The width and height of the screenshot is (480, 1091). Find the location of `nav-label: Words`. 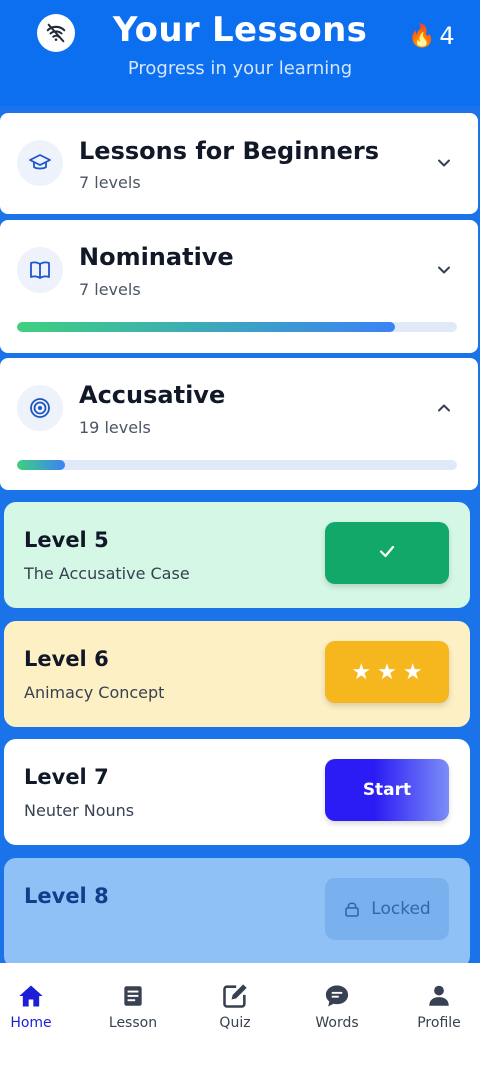

nav-label: Words is located at coordinates (337, 1023).